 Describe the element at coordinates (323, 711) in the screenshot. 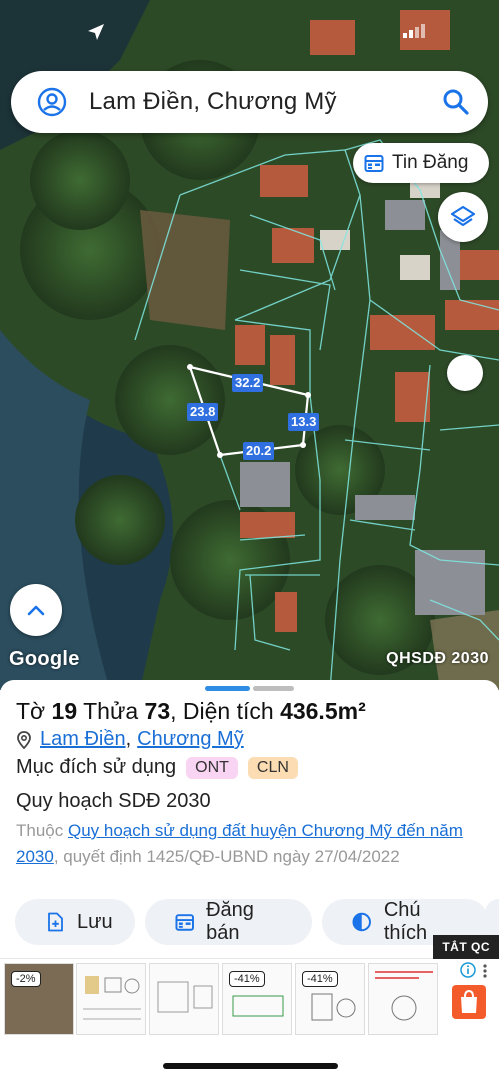

I see `area-value: 436.5m²` at that location.